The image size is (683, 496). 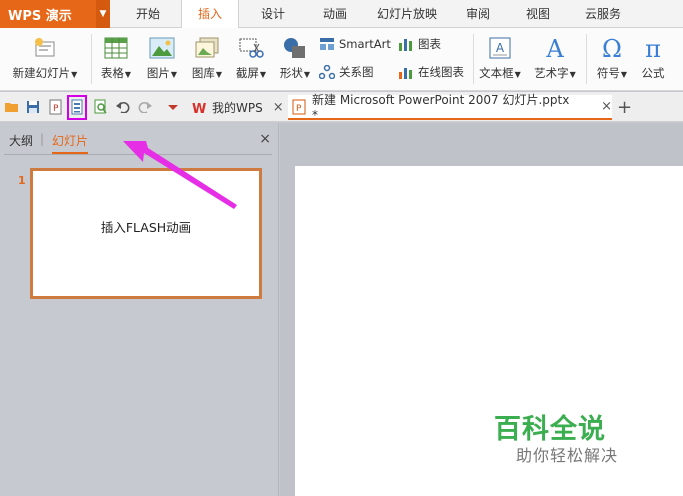 What do you see at coordinates (407, 14) in the screenshot?
I see `tab-slideshow: 幻灯片放映` at bounding box center [407, 14].